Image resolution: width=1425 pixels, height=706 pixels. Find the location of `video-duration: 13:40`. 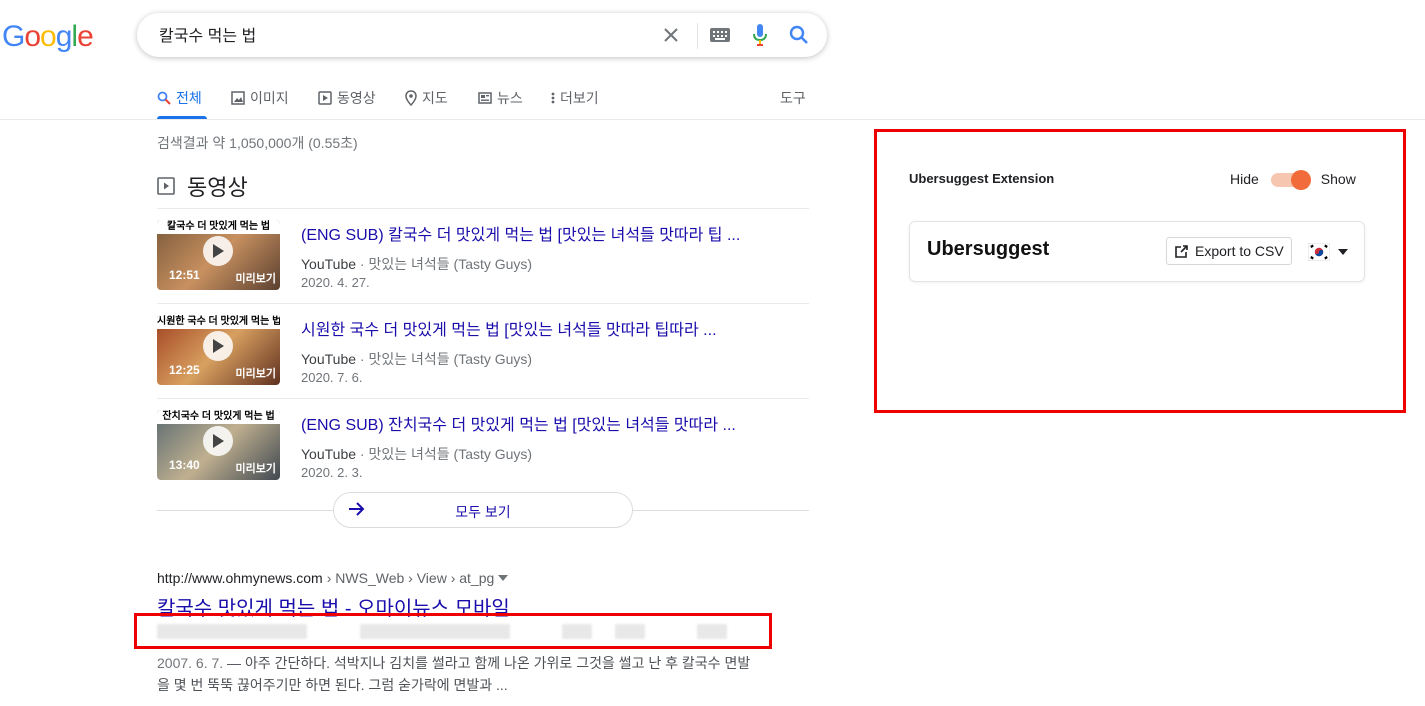

video-duration: 13:40 is located at coordinates (184, 465).